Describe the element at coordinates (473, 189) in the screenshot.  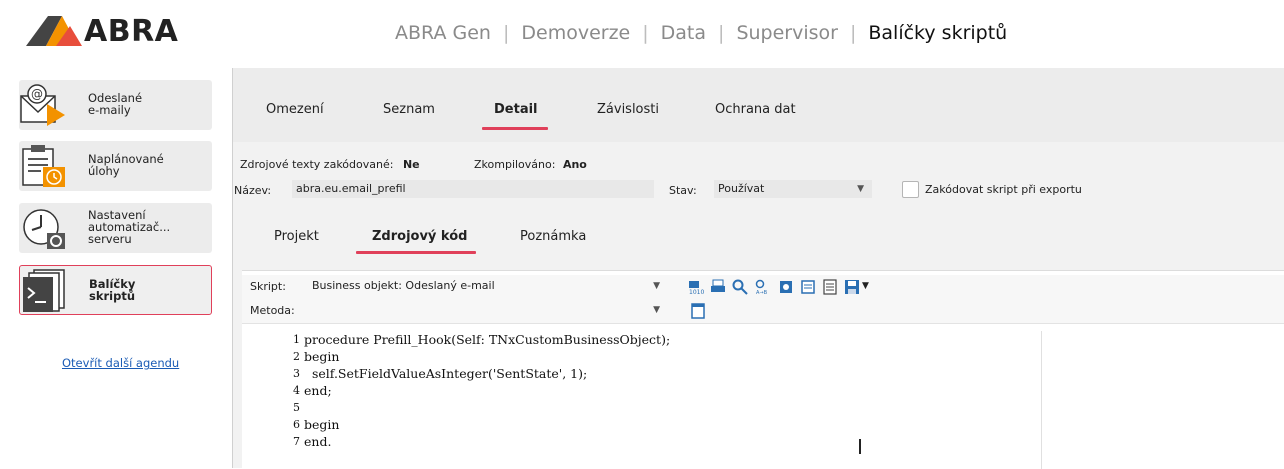
I see `name-input: abra.eu.email_prefil` at that location.